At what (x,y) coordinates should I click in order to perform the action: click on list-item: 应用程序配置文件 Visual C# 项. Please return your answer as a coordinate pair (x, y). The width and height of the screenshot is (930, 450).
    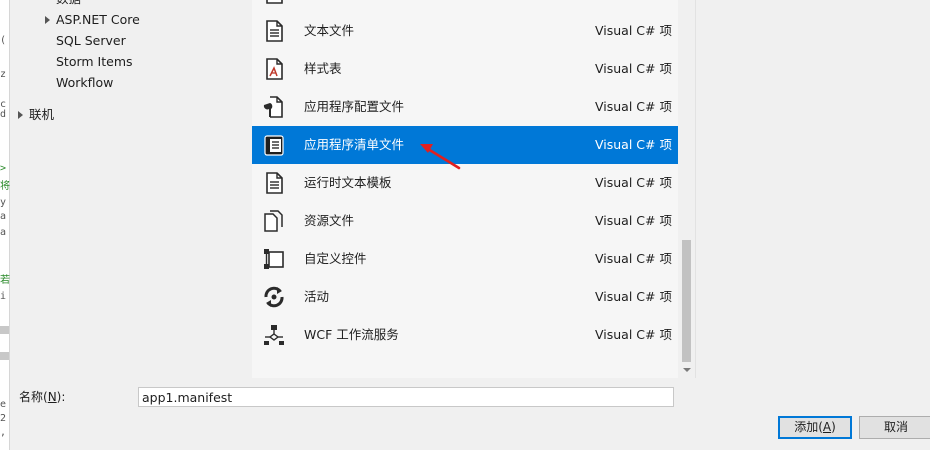
    Looking at the image, I should click on (465, 107).